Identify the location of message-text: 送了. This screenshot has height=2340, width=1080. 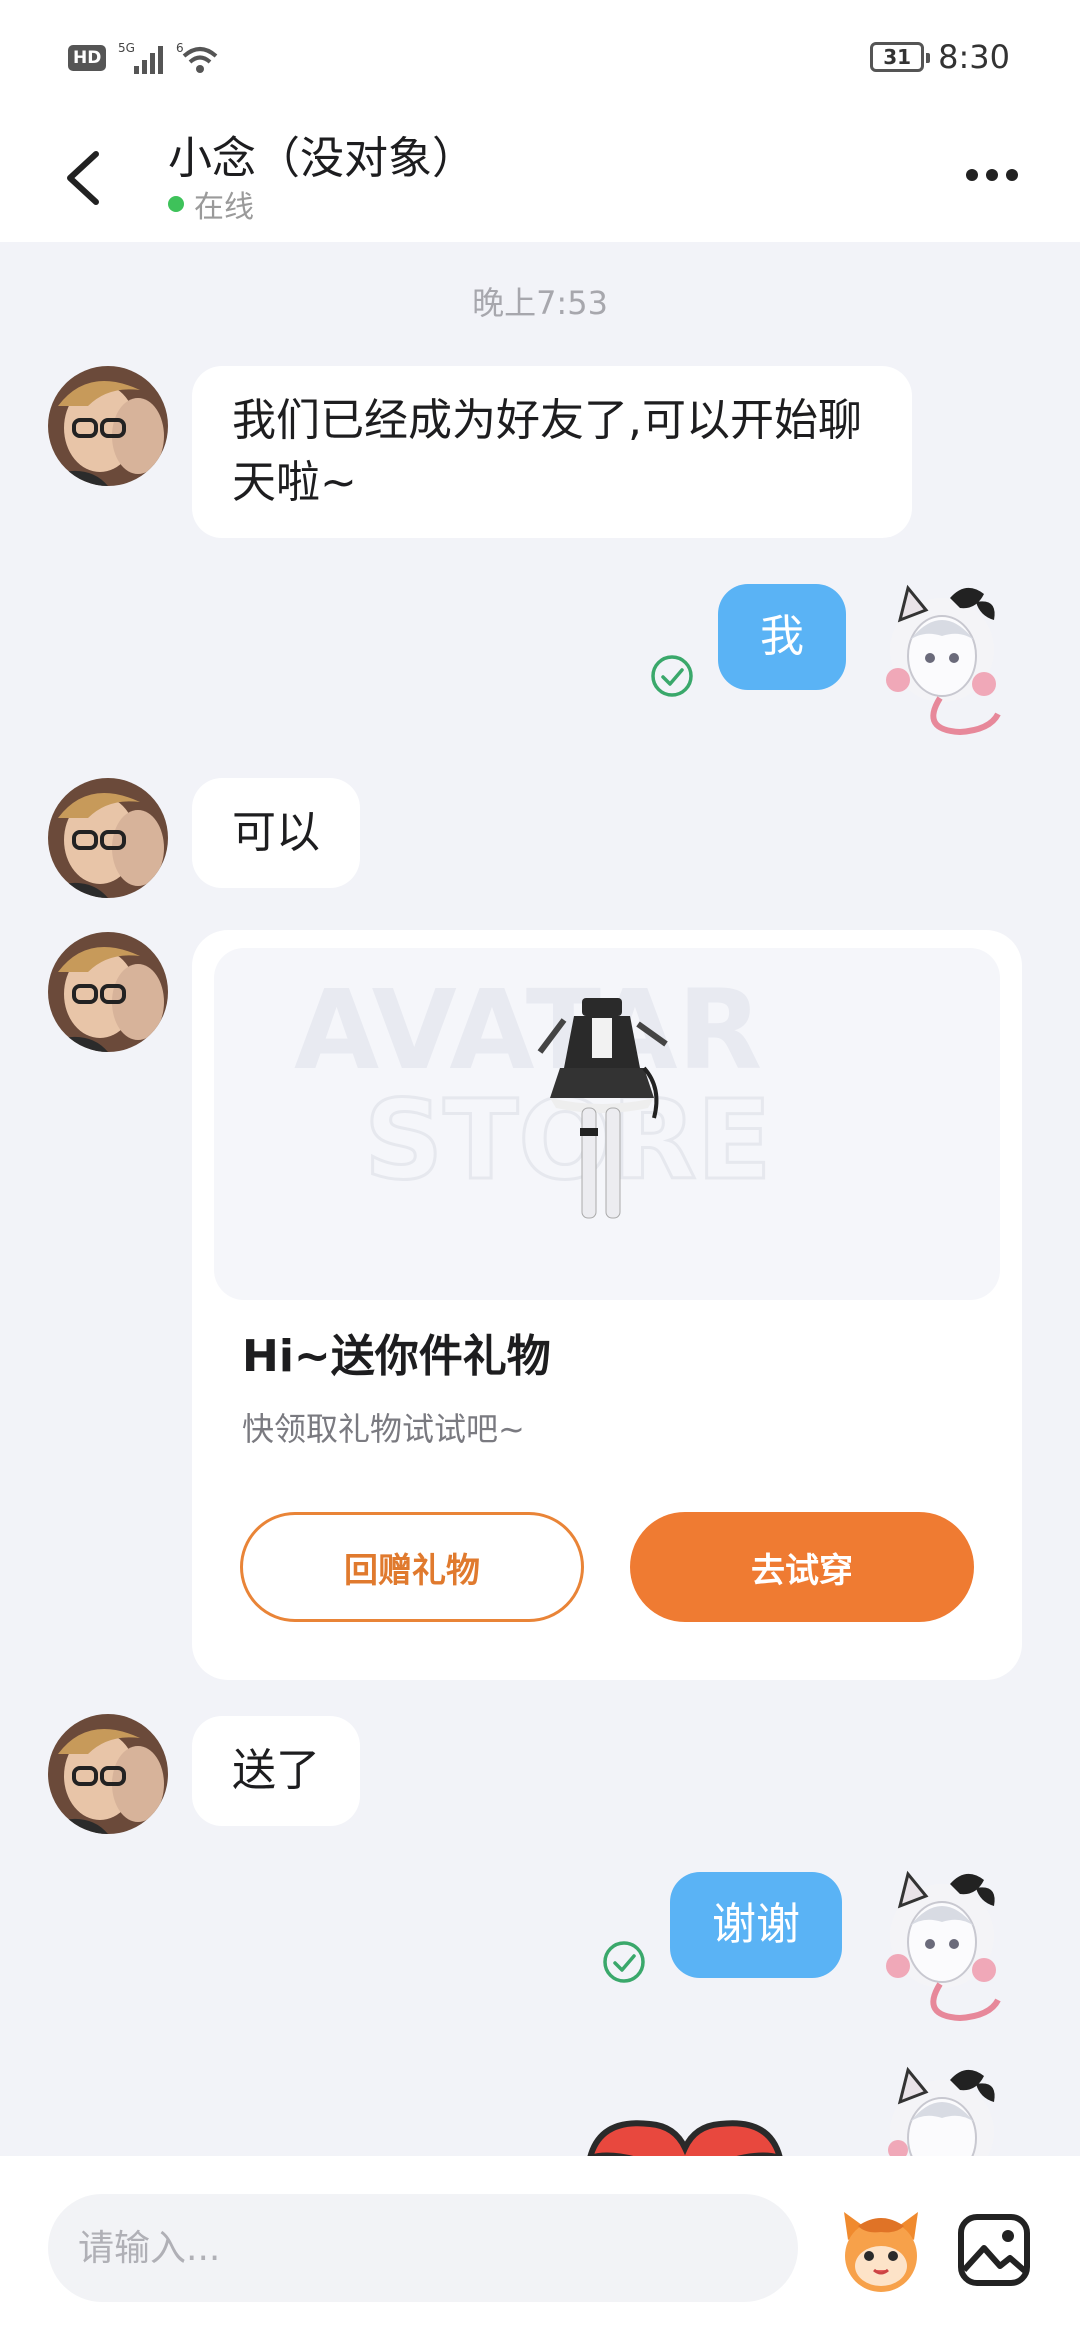
(276, 1770).